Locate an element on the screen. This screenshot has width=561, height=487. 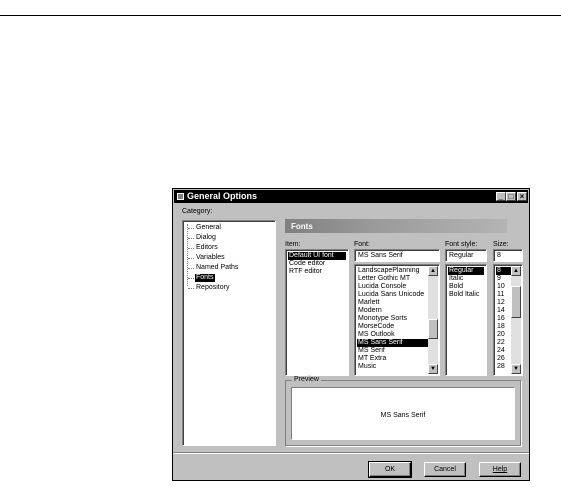
page-header: Fonts is located at coordinates (396, 226).